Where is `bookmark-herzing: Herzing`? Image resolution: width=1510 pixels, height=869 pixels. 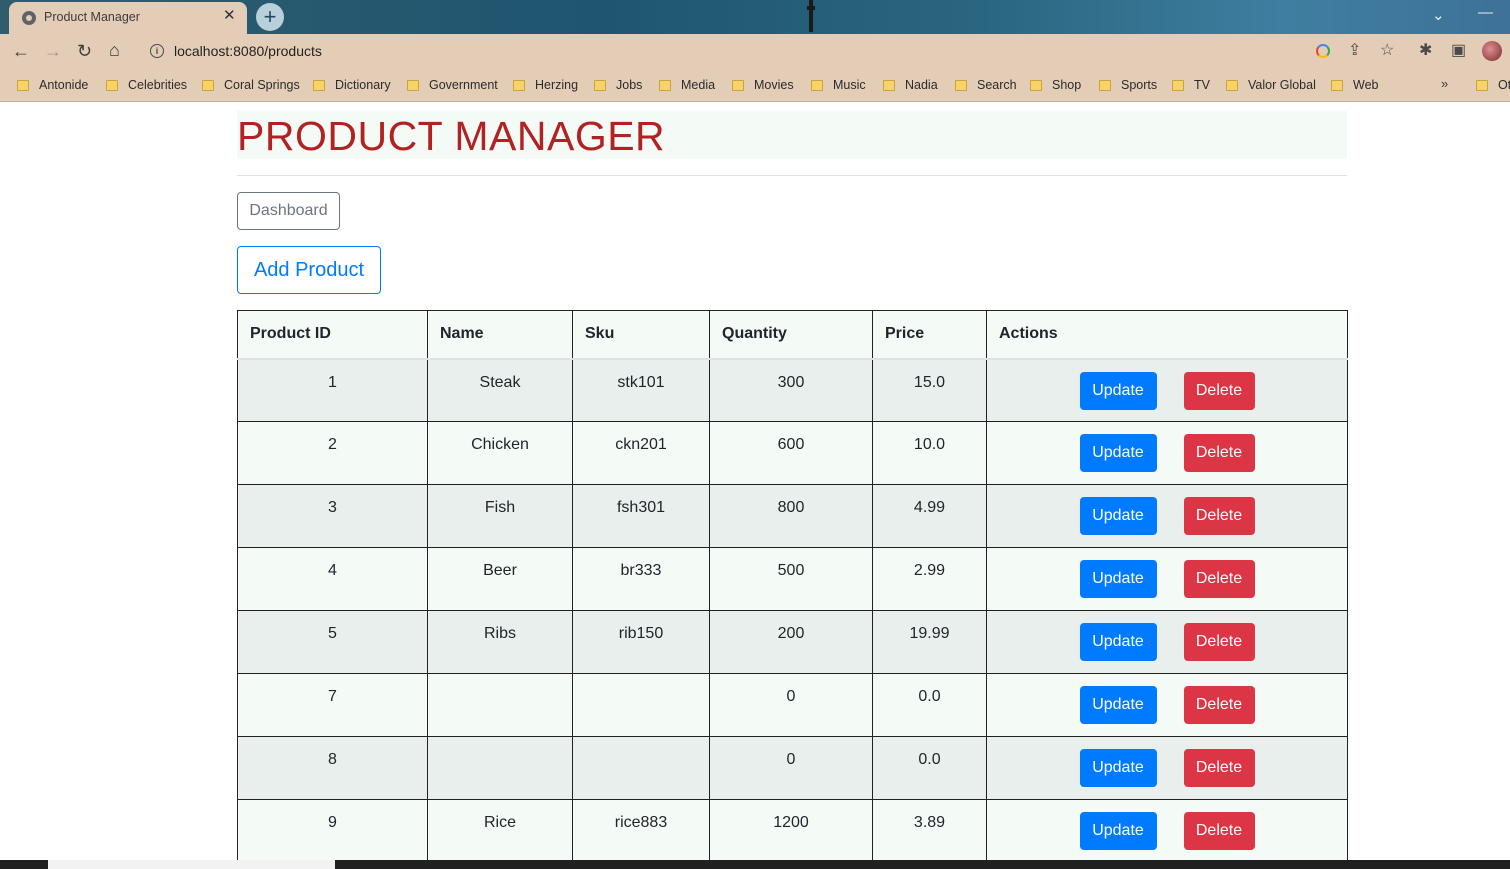
bookmark-herzing: Herzing is located at coordinates (545, 85).